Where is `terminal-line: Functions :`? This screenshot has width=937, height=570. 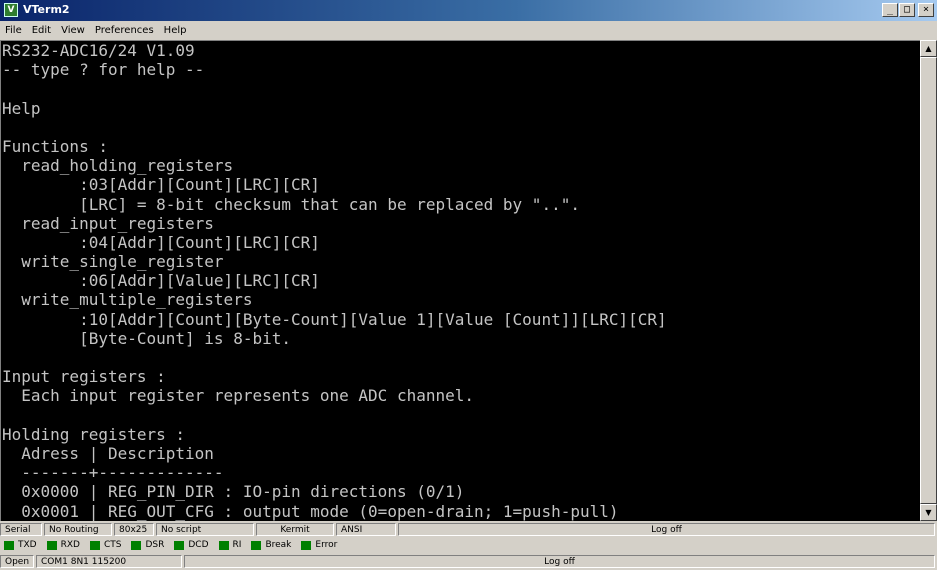
terminal-line: Functions : is located at coordinates (55, 146).